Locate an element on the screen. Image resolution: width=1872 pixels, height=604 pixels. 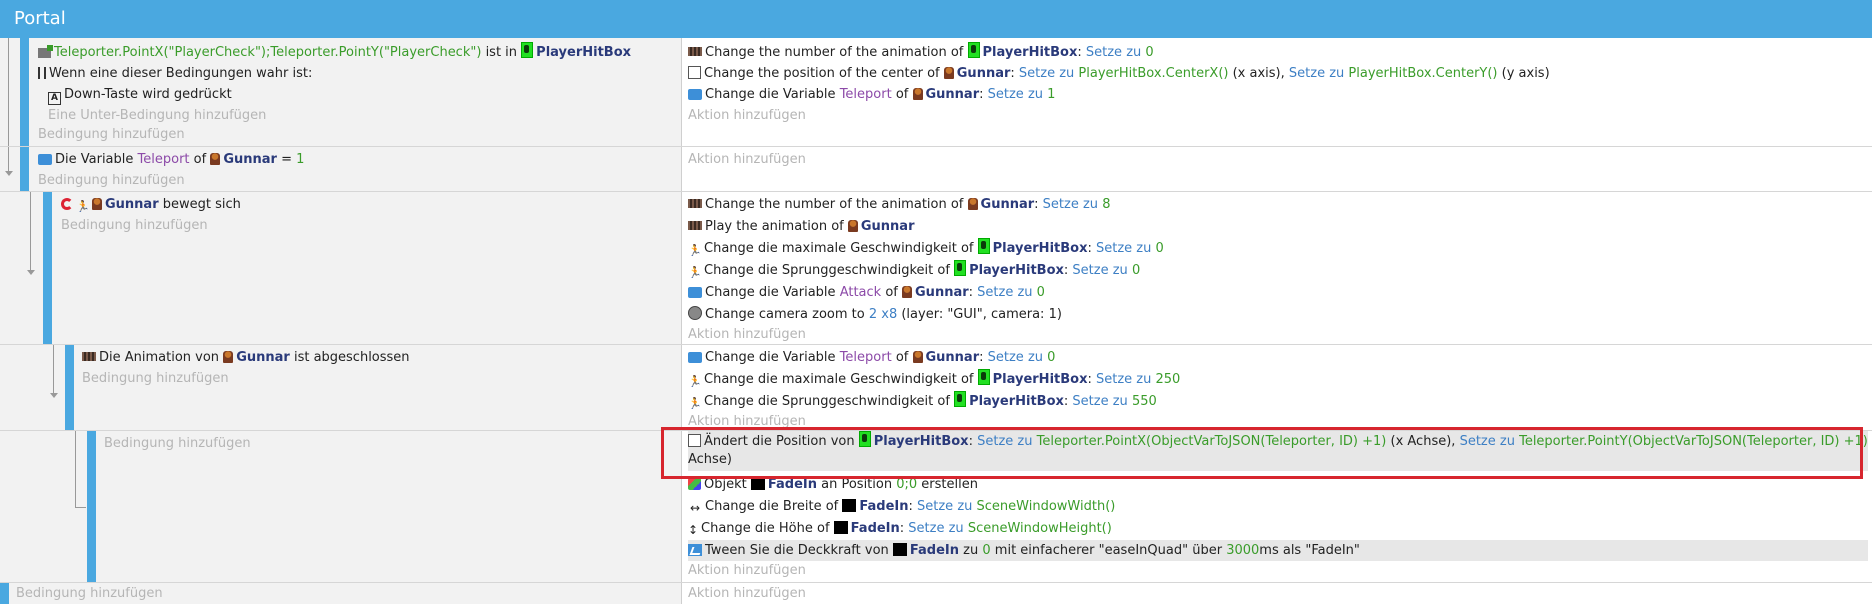
width-arrows-icon: ↔ is located at coordinates (695, 508).